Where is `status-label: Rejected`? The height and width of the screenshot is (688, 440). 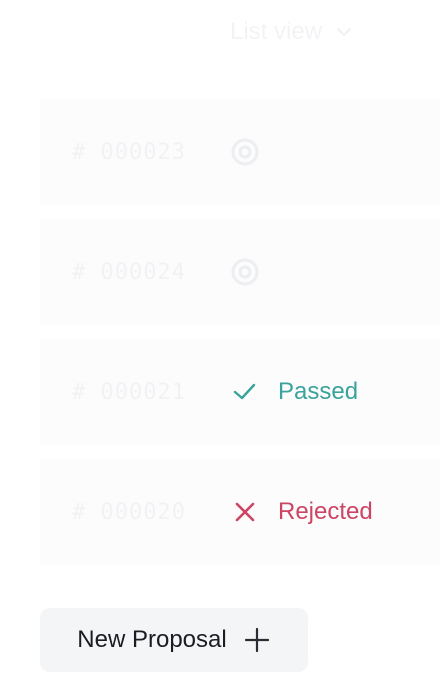 status-label: Rejected is located at coordinates (325, 511).